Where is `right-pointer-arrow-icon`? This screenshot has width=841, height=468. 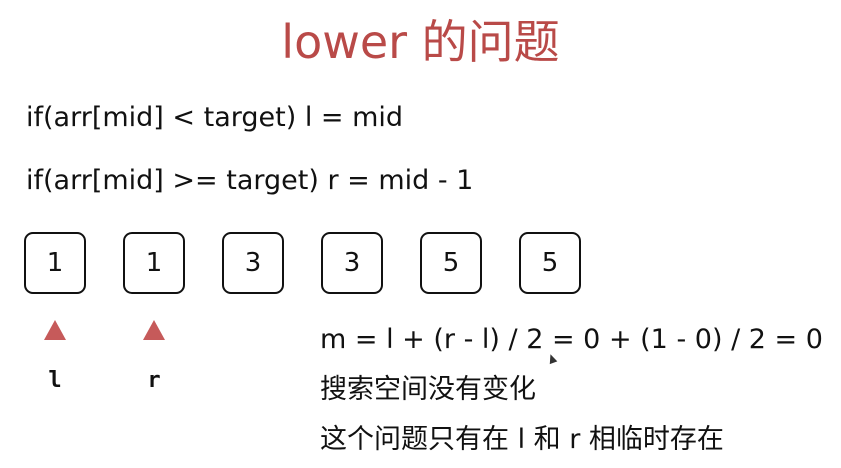
right-pointer-arrow-icon is located at coordinates (154, 330).